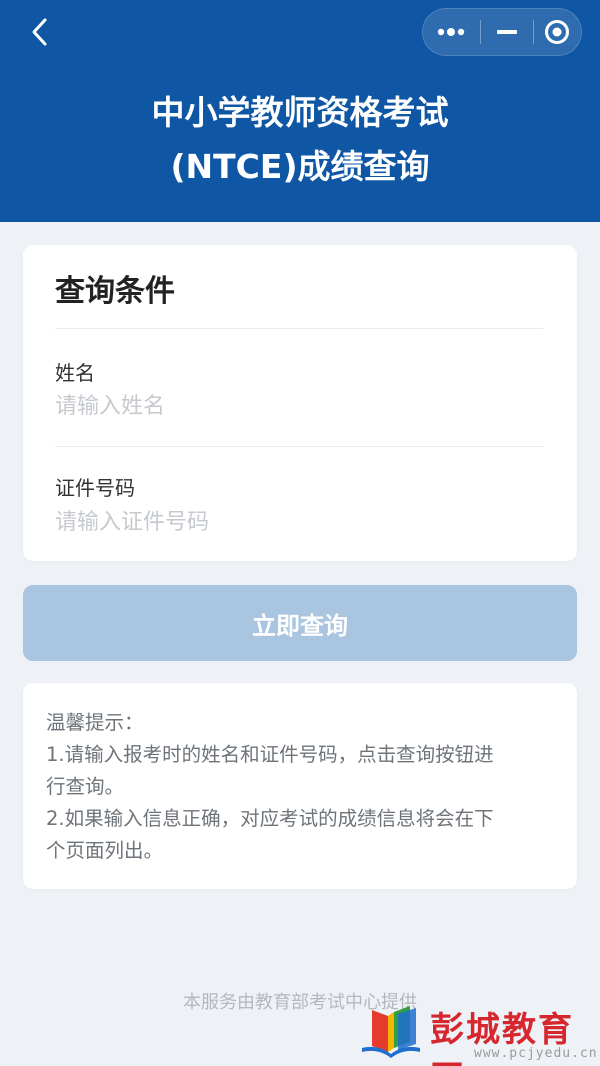 The width and height of the screenshot is (600, 1066). I want to click on site-watermark: 彭城教育网 www.pcjyedu.cn, so click(478, 1032).